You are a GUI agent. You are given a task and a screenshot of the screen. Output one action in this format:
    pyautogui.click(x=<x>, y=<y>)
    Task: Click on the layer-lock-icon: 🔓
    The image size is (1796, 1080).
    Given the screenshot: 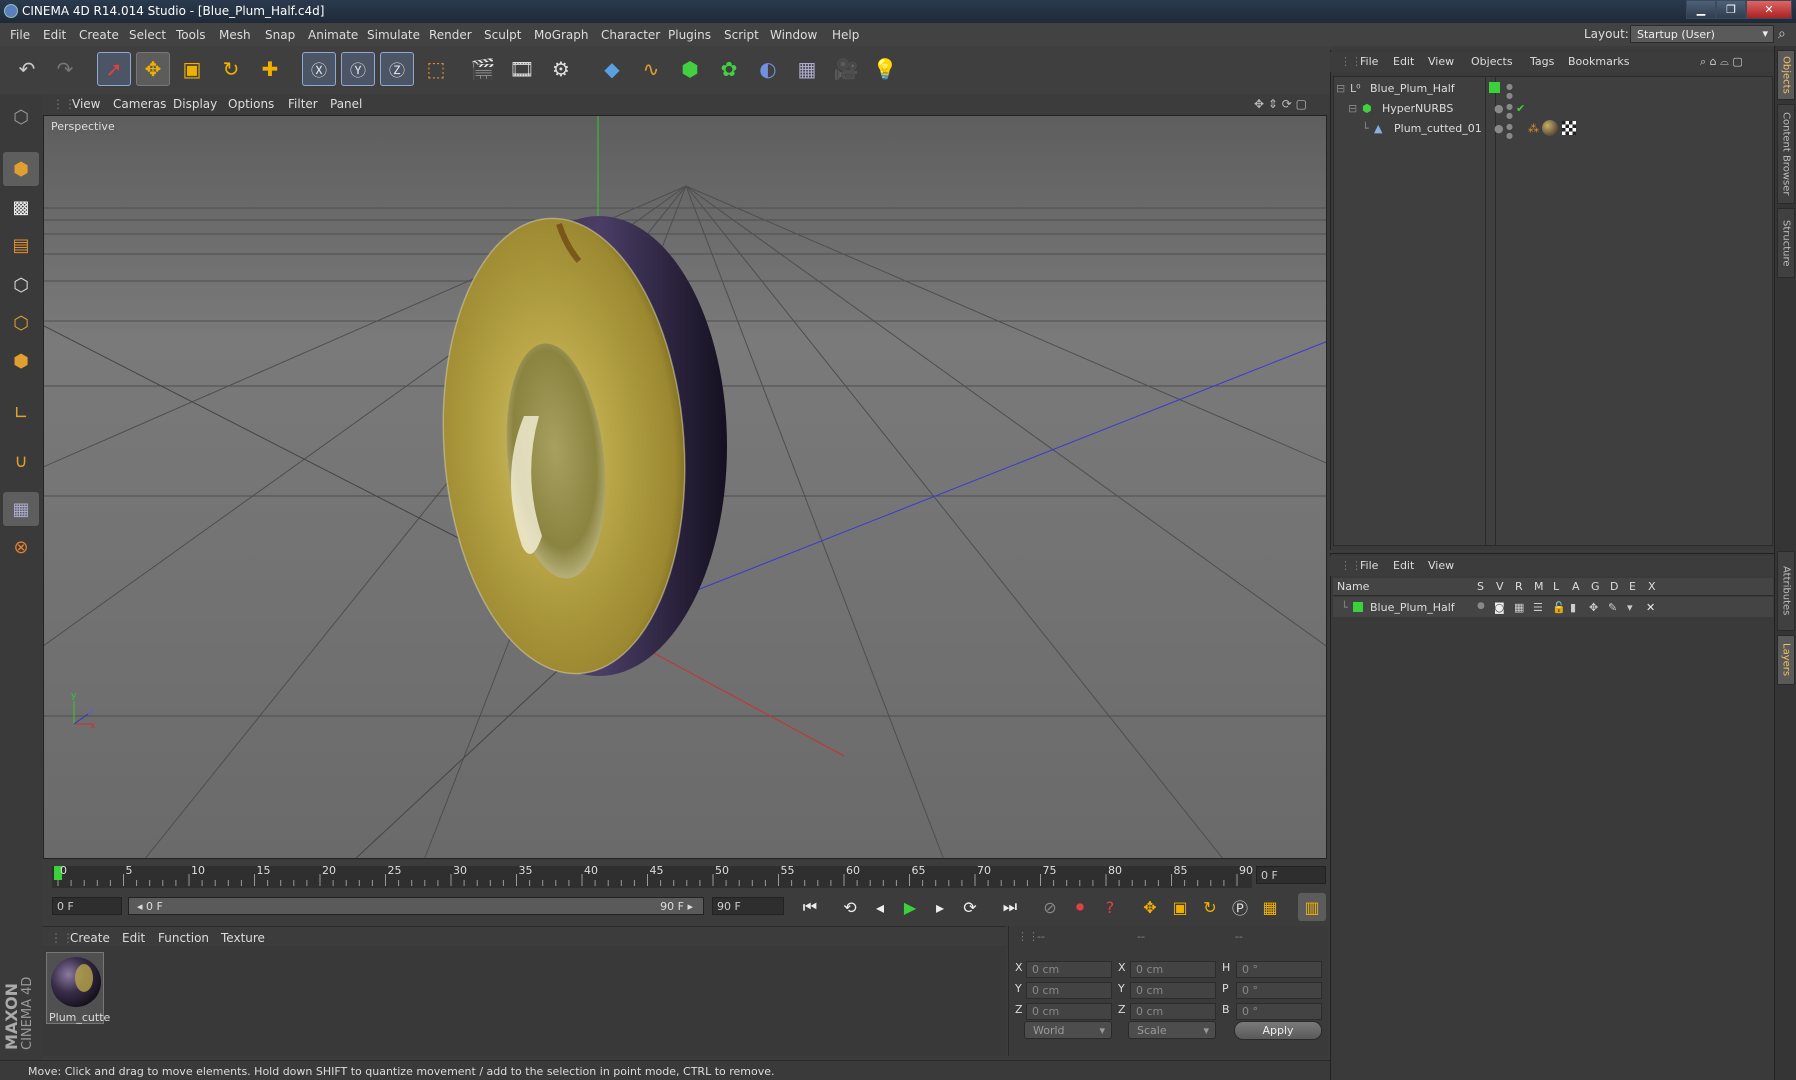 What is the action you would take?
    pyautogui.click(x=1559, y=607)
    